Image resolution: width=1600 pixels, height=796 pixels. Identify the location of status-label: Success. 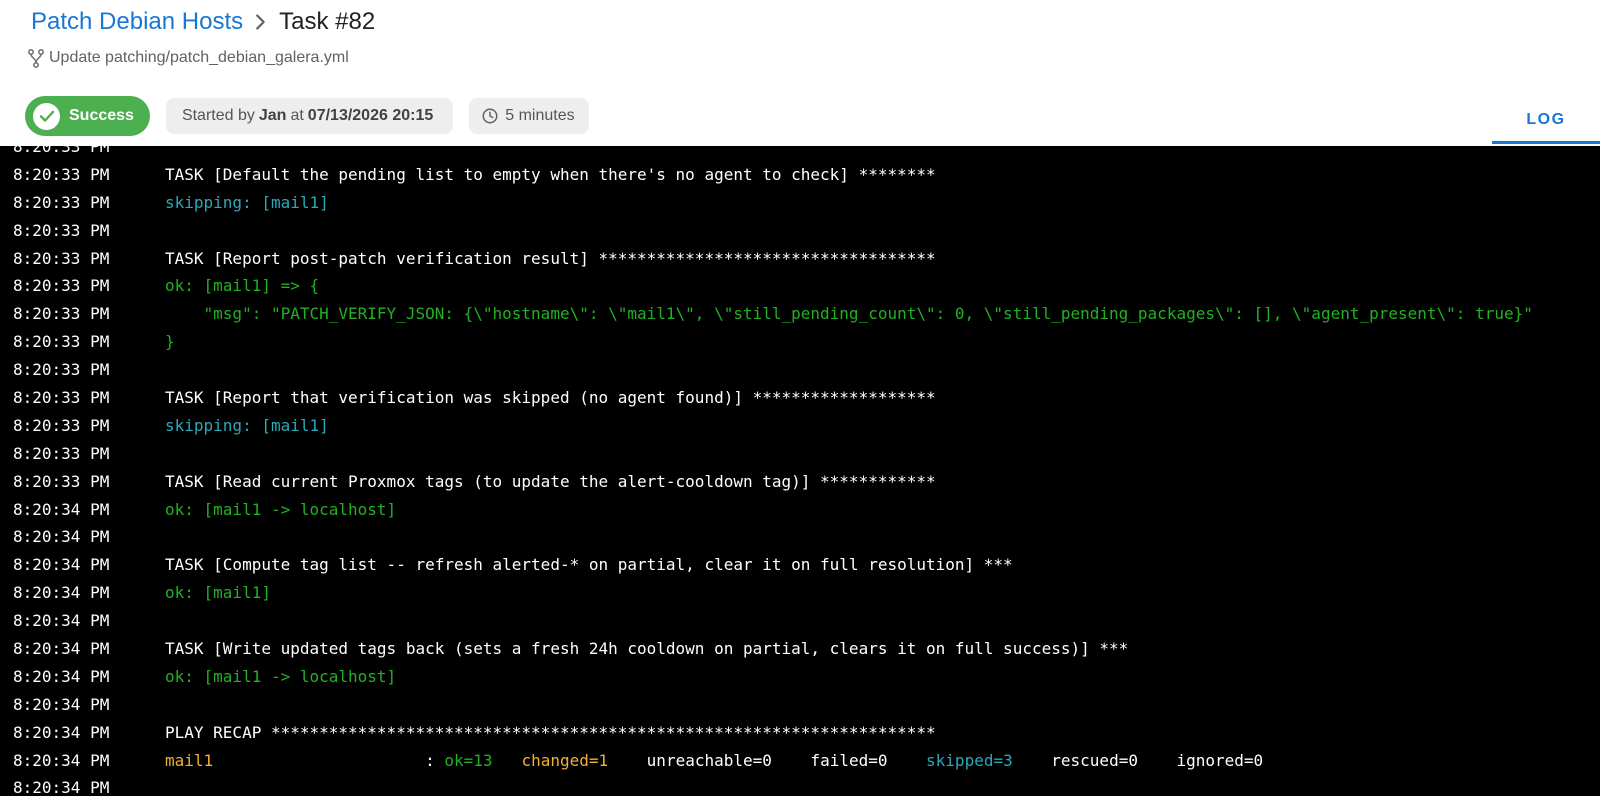
(101, 115).